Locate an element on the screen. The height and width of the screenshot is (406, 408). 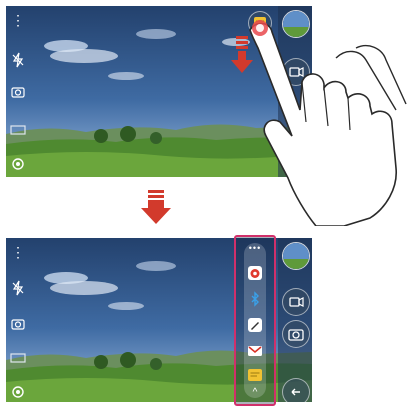
down-arrow-icon is located at coordinates (156, 207).